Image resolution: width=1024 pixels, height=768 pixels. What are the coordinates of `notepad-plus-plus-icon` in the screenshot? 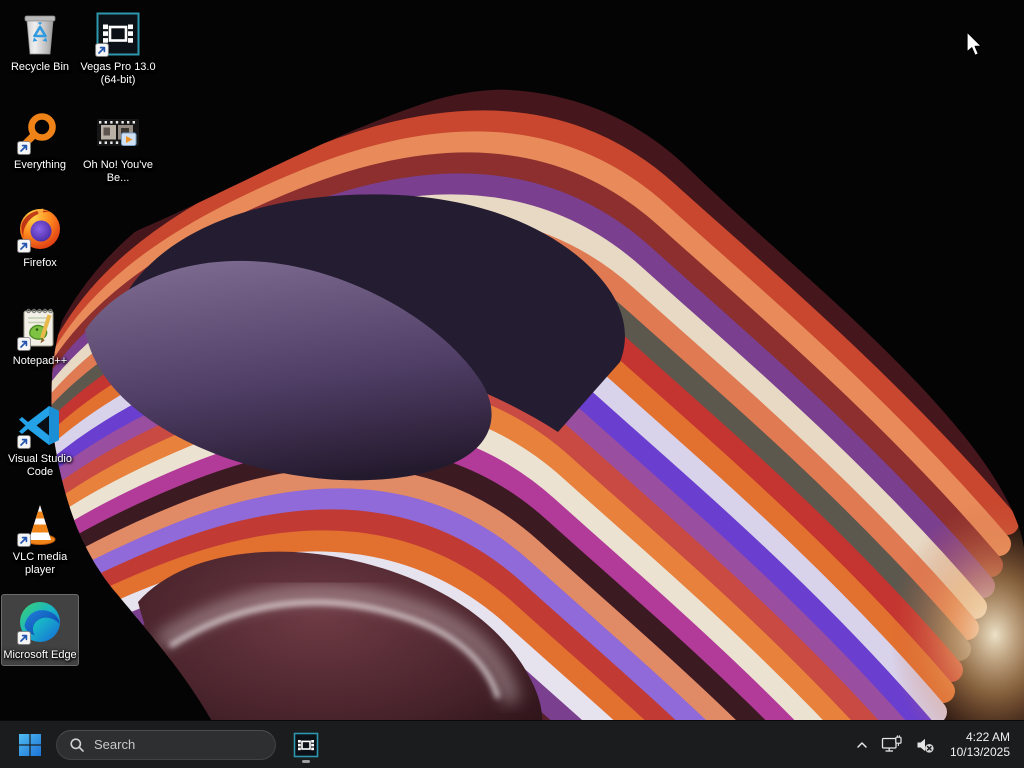 It's located at (40, 328).